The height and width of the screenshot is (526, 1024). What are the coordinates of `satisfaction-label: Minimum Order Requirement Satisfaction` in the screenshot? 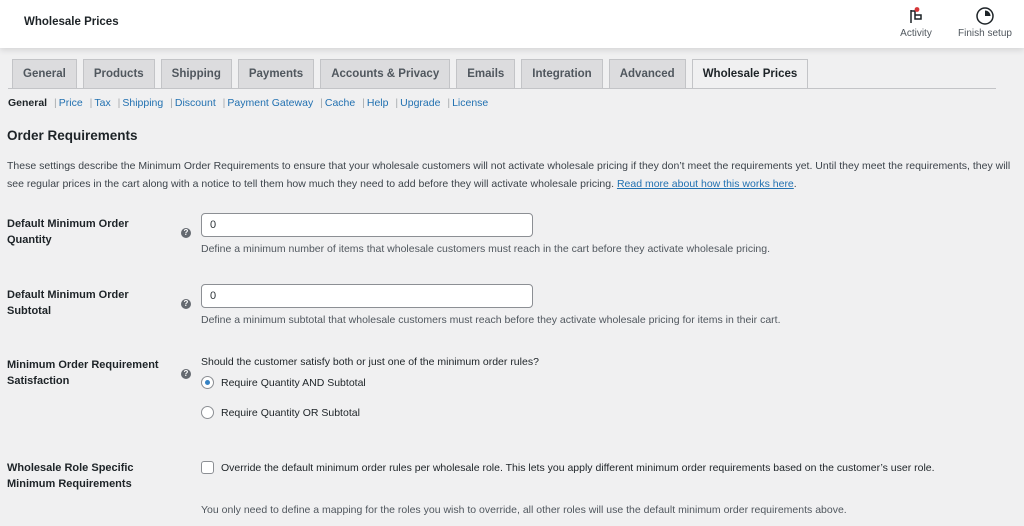 It's located at (92, 373).